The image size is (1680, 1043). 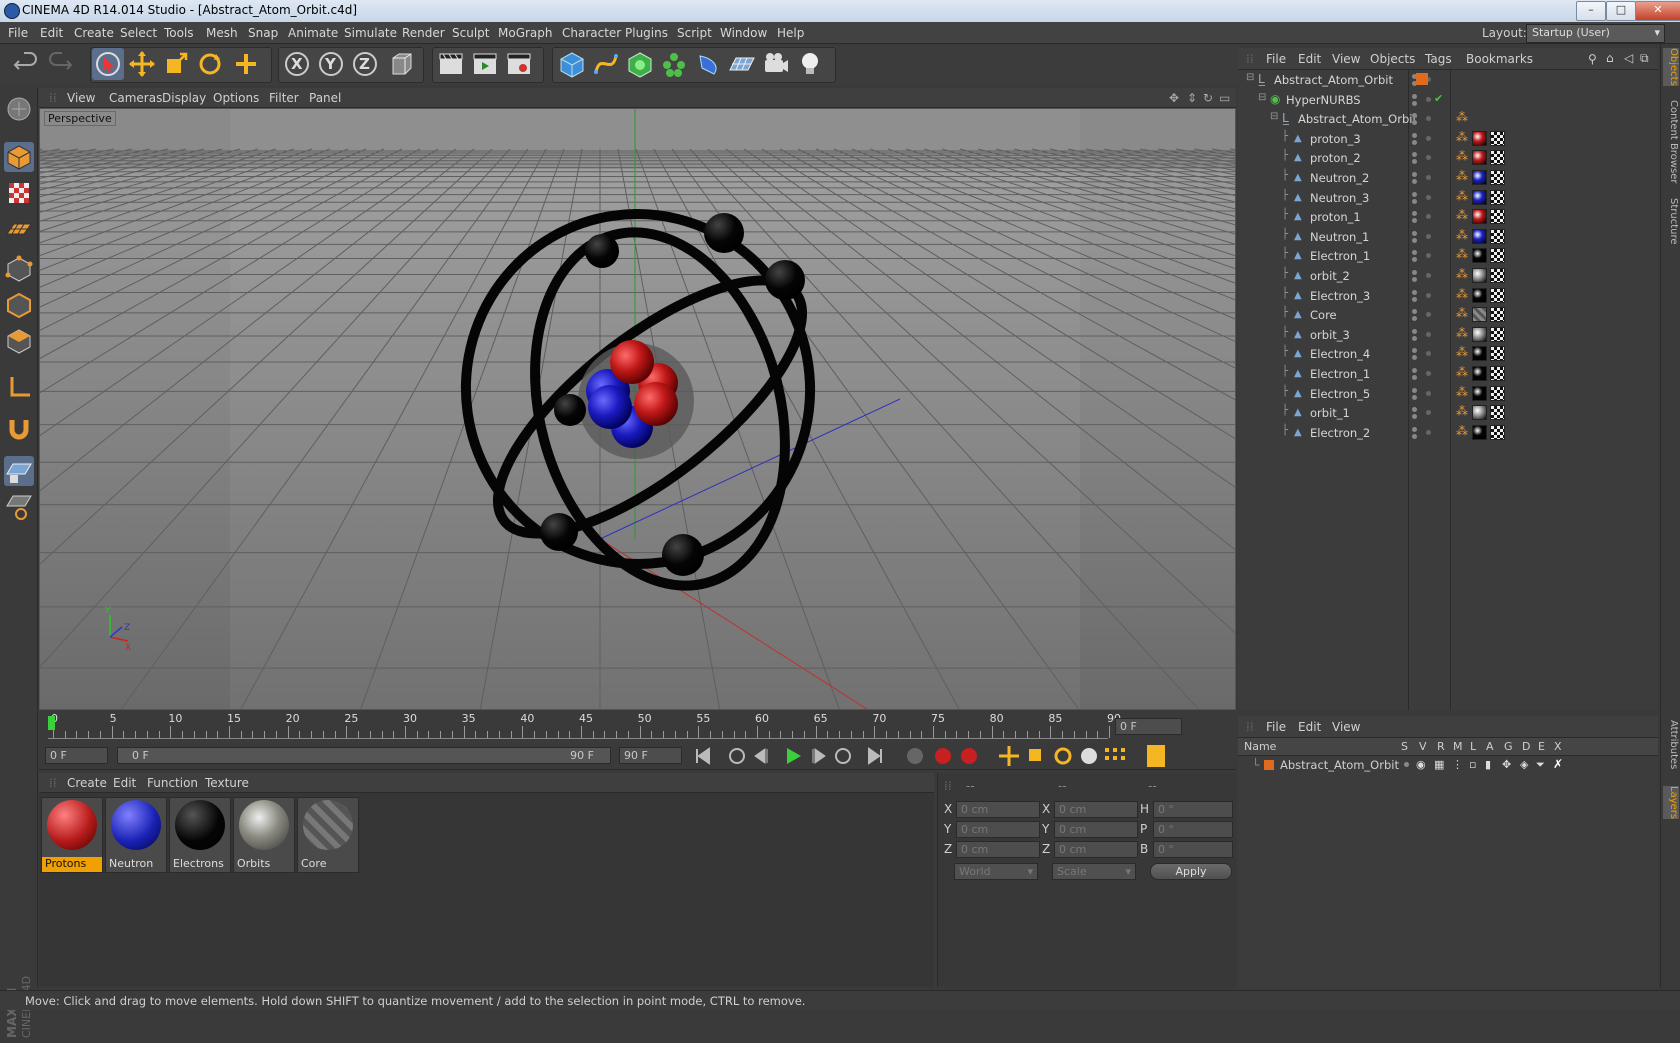 I want to click on make-editable-button, so click(x=19, y=109).